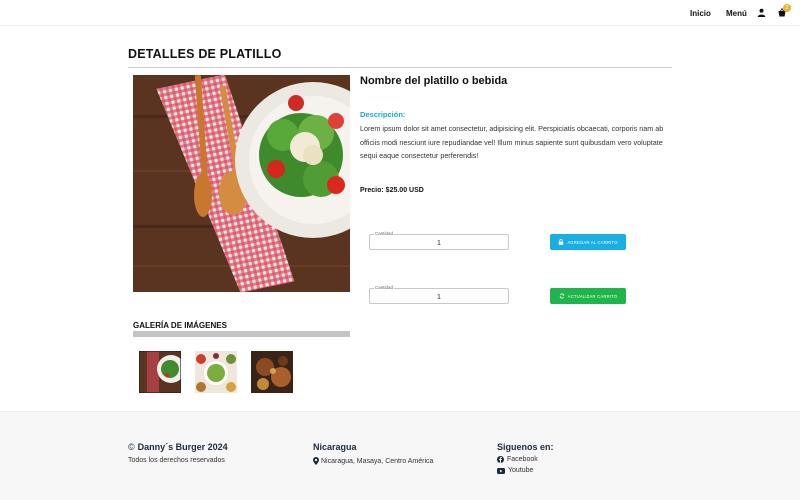 This screenshot has height=500, width=800. What do you see at coordinates (522, 459) in the screenshot?
I see `facebook-label: Facebook` at bounding box center [522, 459].